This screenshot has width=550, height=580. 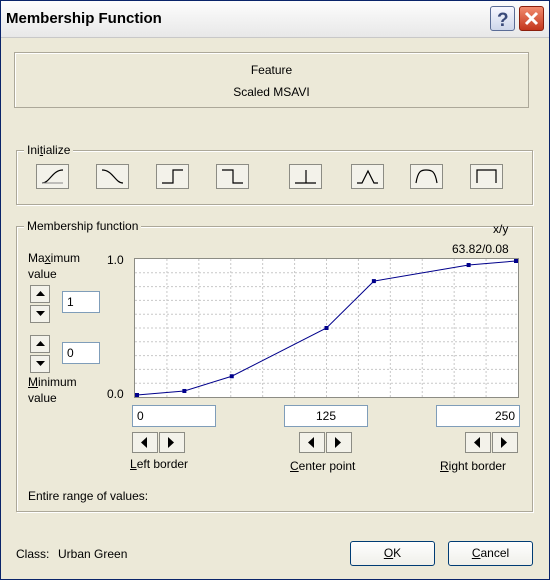 What do you see at coordinates (271, 92) in the screenshot?
I see `feature-name: Scaled MSAVI` at bounding box center [271, 92].